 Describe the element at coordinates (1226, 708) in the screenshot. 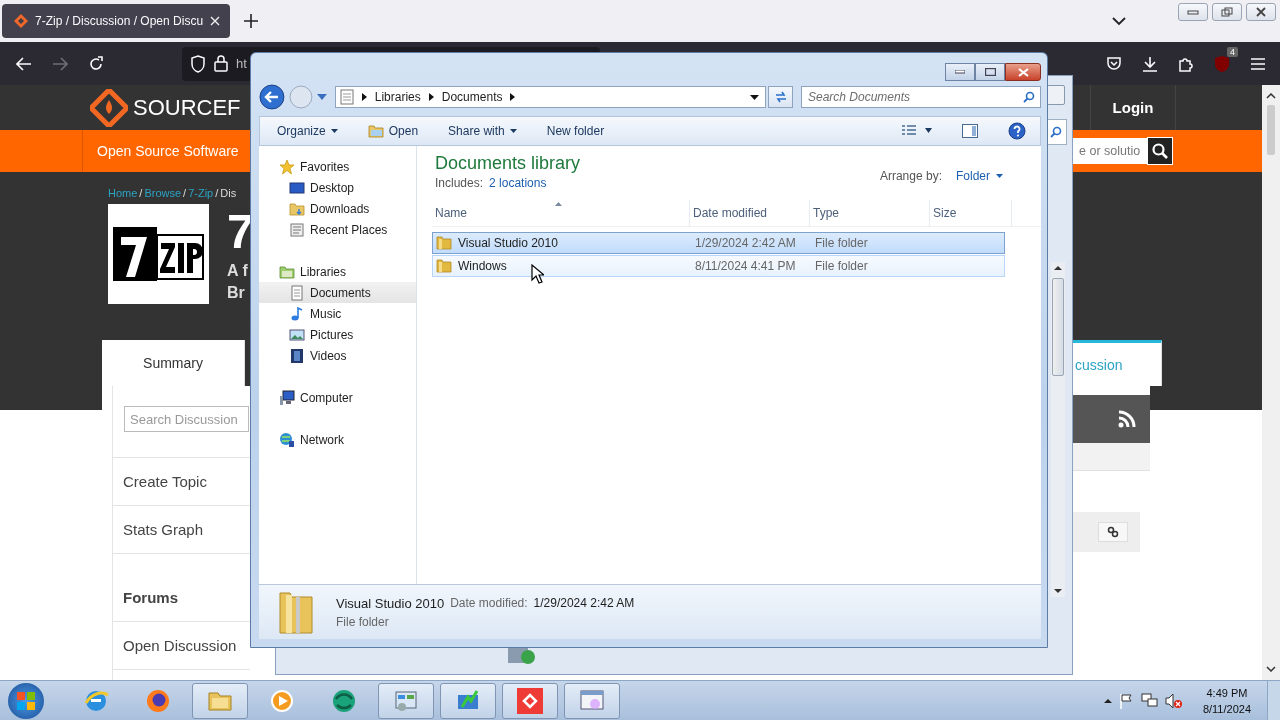

I see `clock-date: 8/11/2024` at that location.